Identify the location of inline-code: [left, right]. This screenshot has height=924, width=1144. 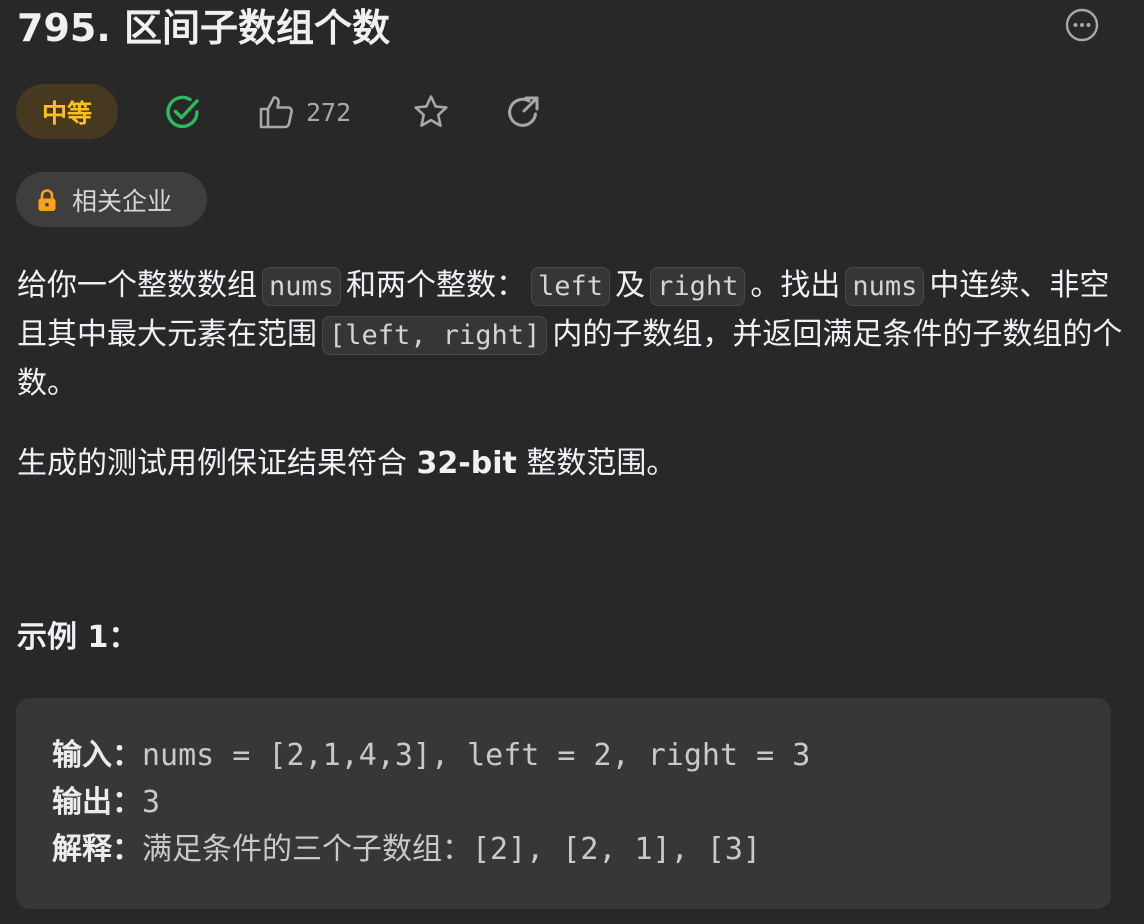
(435, 335).